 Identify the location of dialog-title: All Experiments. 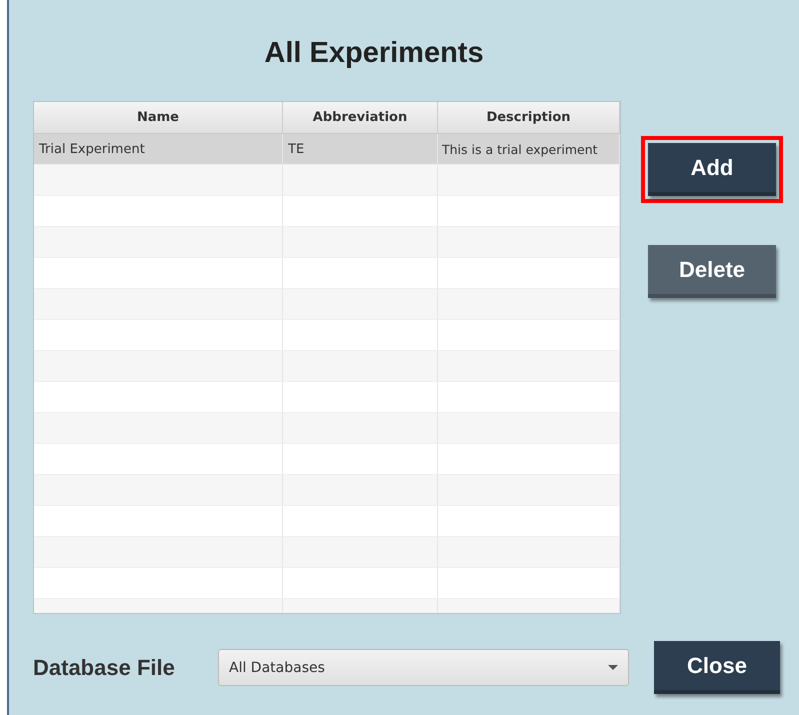
(374, 53).